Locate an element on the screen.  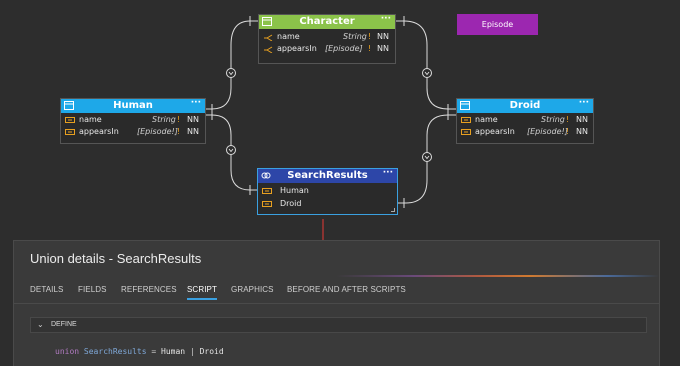
field-row: appearsIn [Episode] ! NN is located at coordinates (327, 49).